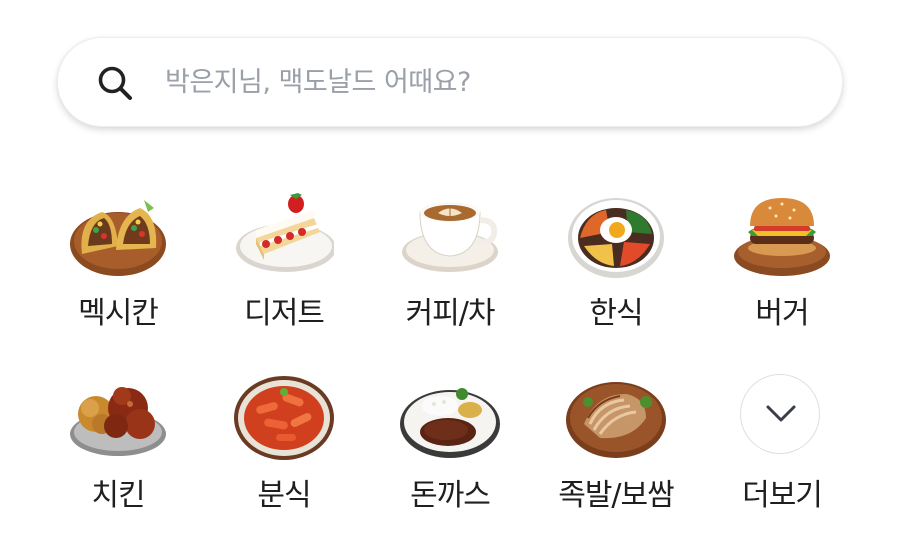 The height and width of the screenshot is (542, 900). I want to click on category-chicken: 치킨, so click(118, 448).